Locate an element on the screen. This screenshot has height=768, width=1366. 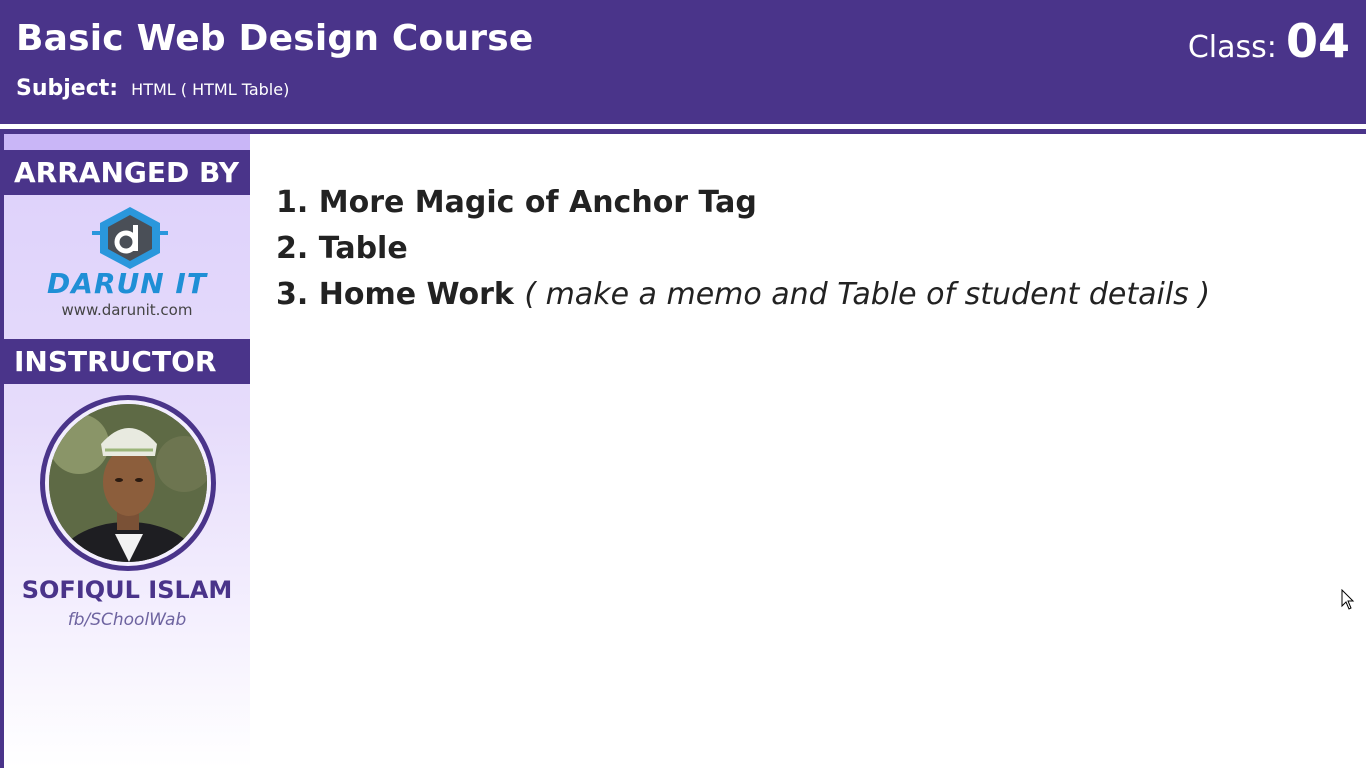
course-title: Basic Web Design Course is located at coordinates (275, 38).